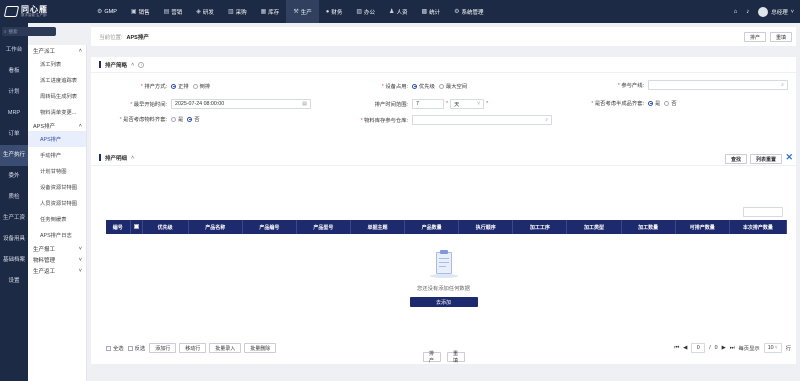  I want to click on subside-group-0: 生产派工 ˄, so click(57, 50).